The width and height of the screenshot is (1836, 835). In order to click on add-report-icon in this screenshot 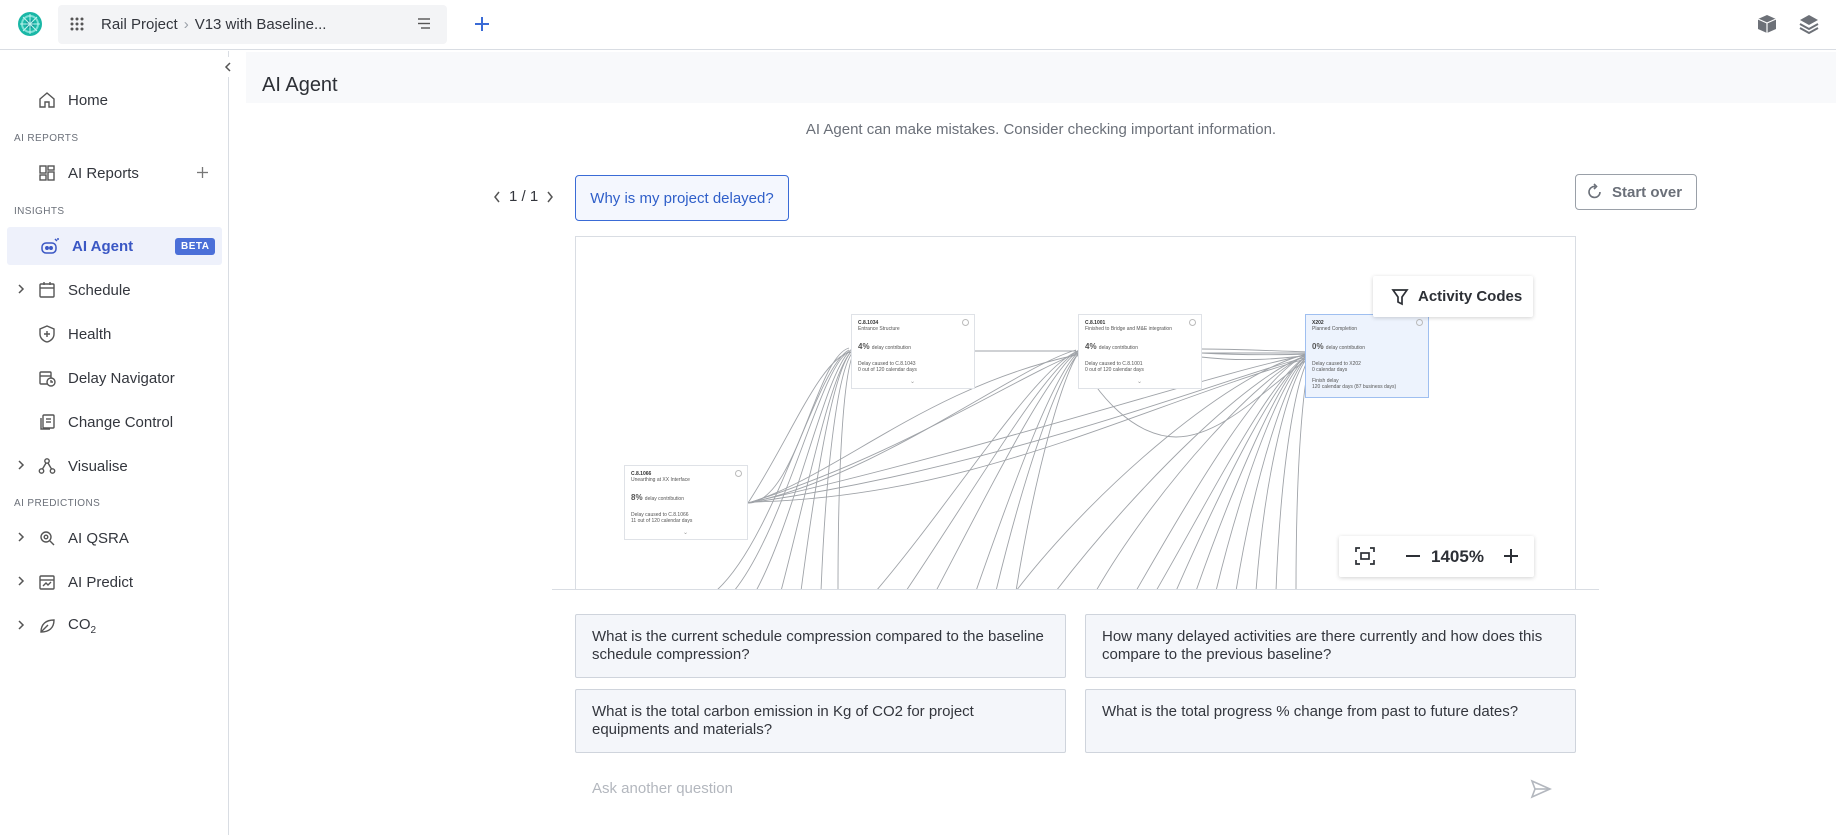, I will do `click(202, 172)`.